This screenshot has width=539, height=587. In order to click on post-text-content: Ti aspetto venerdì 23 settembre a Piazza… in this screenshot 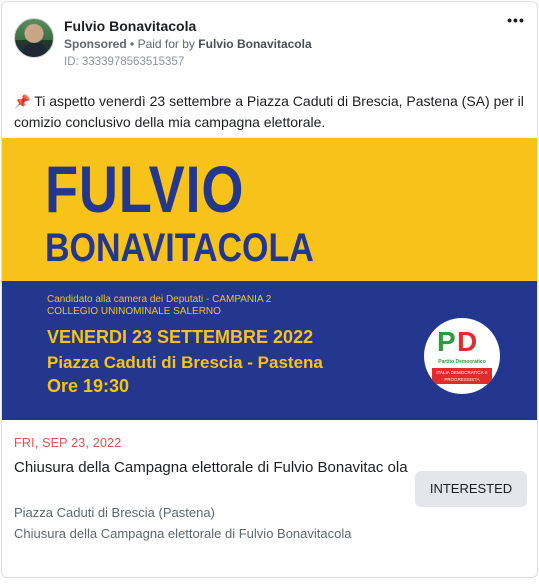, I will do `click(269, 111)`.